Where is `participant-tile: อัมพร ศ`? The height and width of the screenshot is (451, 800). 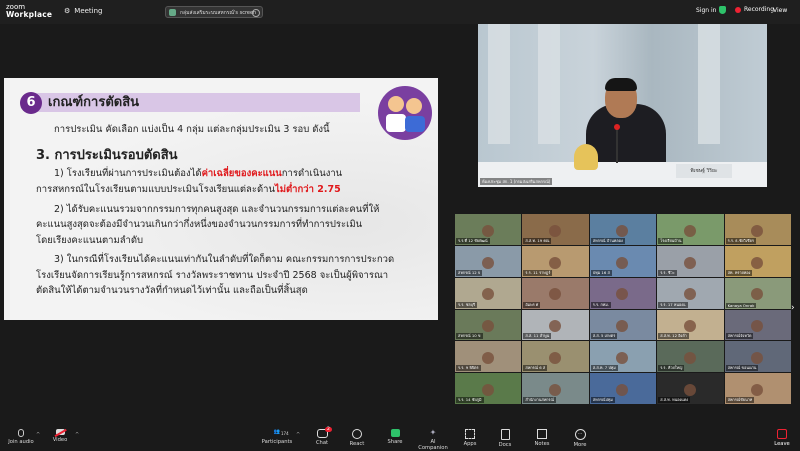 participant-tile: อัมพร ศ is located at coordinates (555, 293).